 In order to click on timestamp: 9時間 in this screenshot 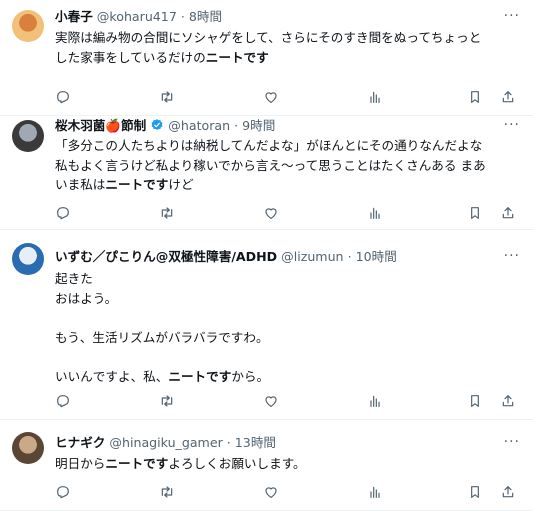, I will do `click(258, 125)`.